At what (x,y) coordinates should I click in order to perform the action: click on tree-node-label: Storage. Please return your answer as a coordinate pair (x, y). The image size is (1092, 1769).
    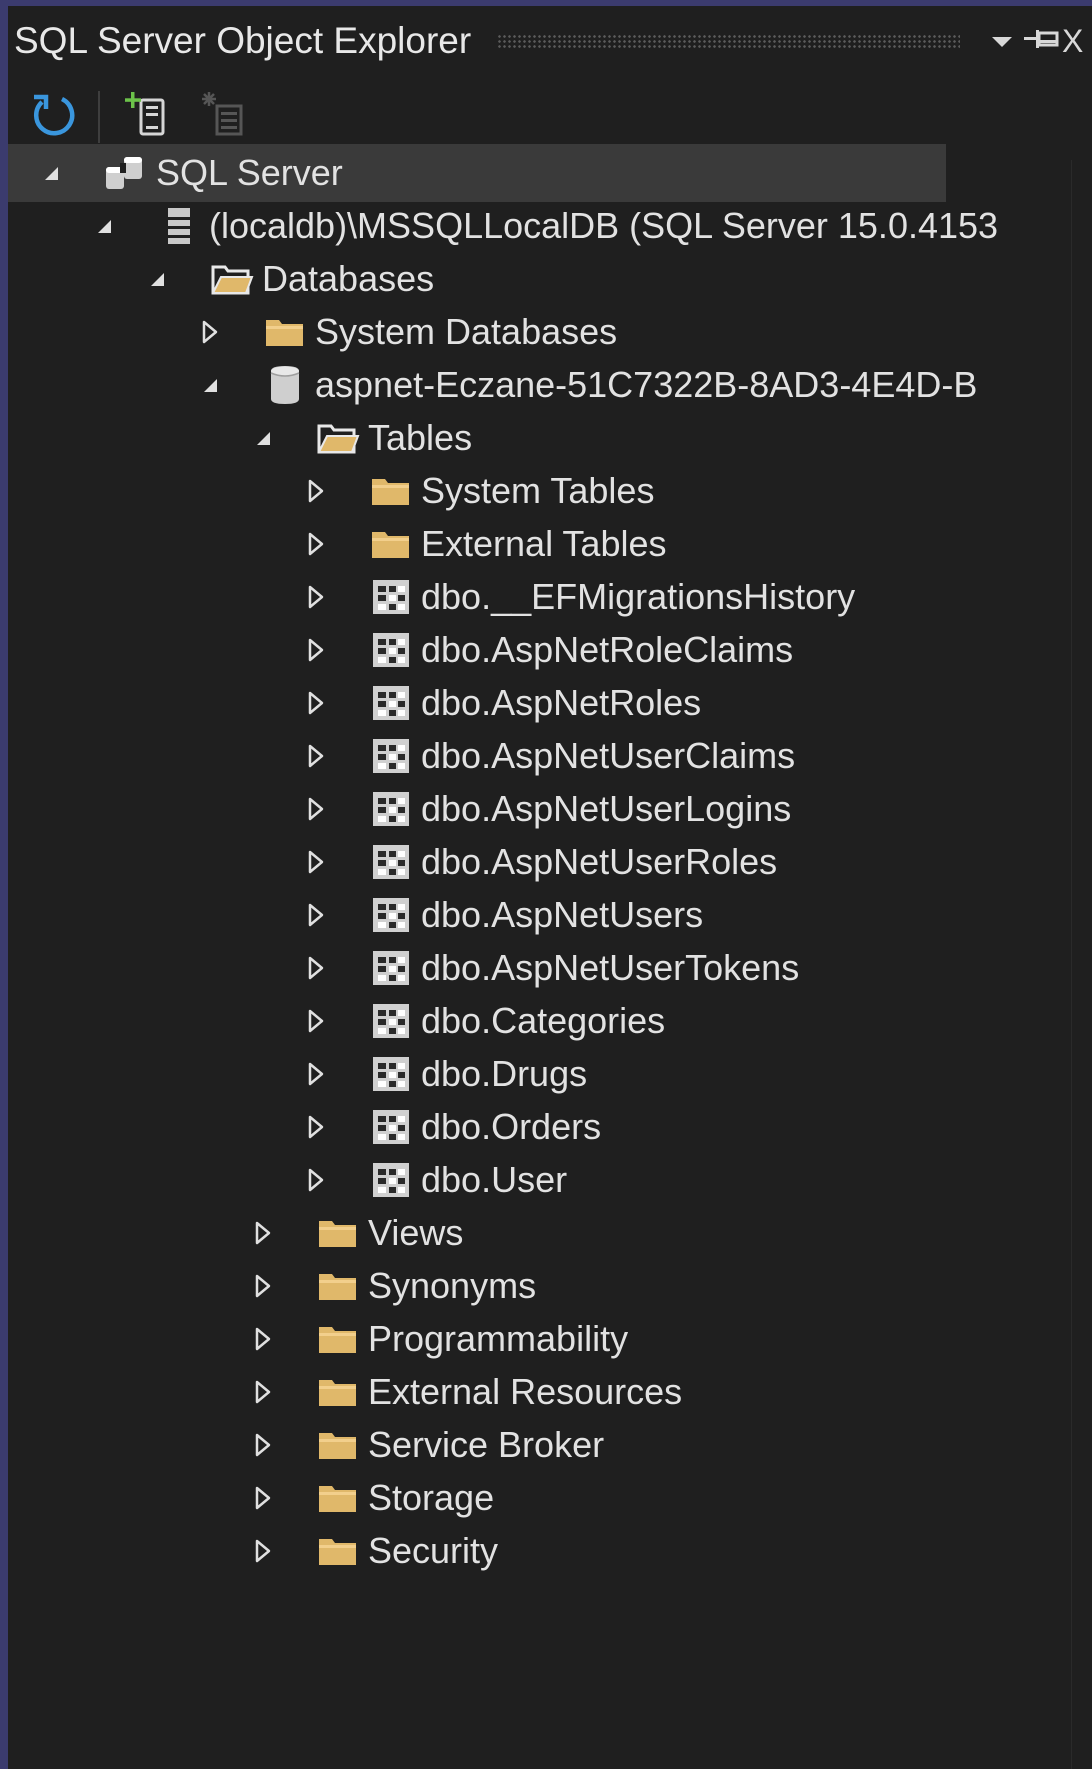
    Looking at the image, I should click on (431, 1497).